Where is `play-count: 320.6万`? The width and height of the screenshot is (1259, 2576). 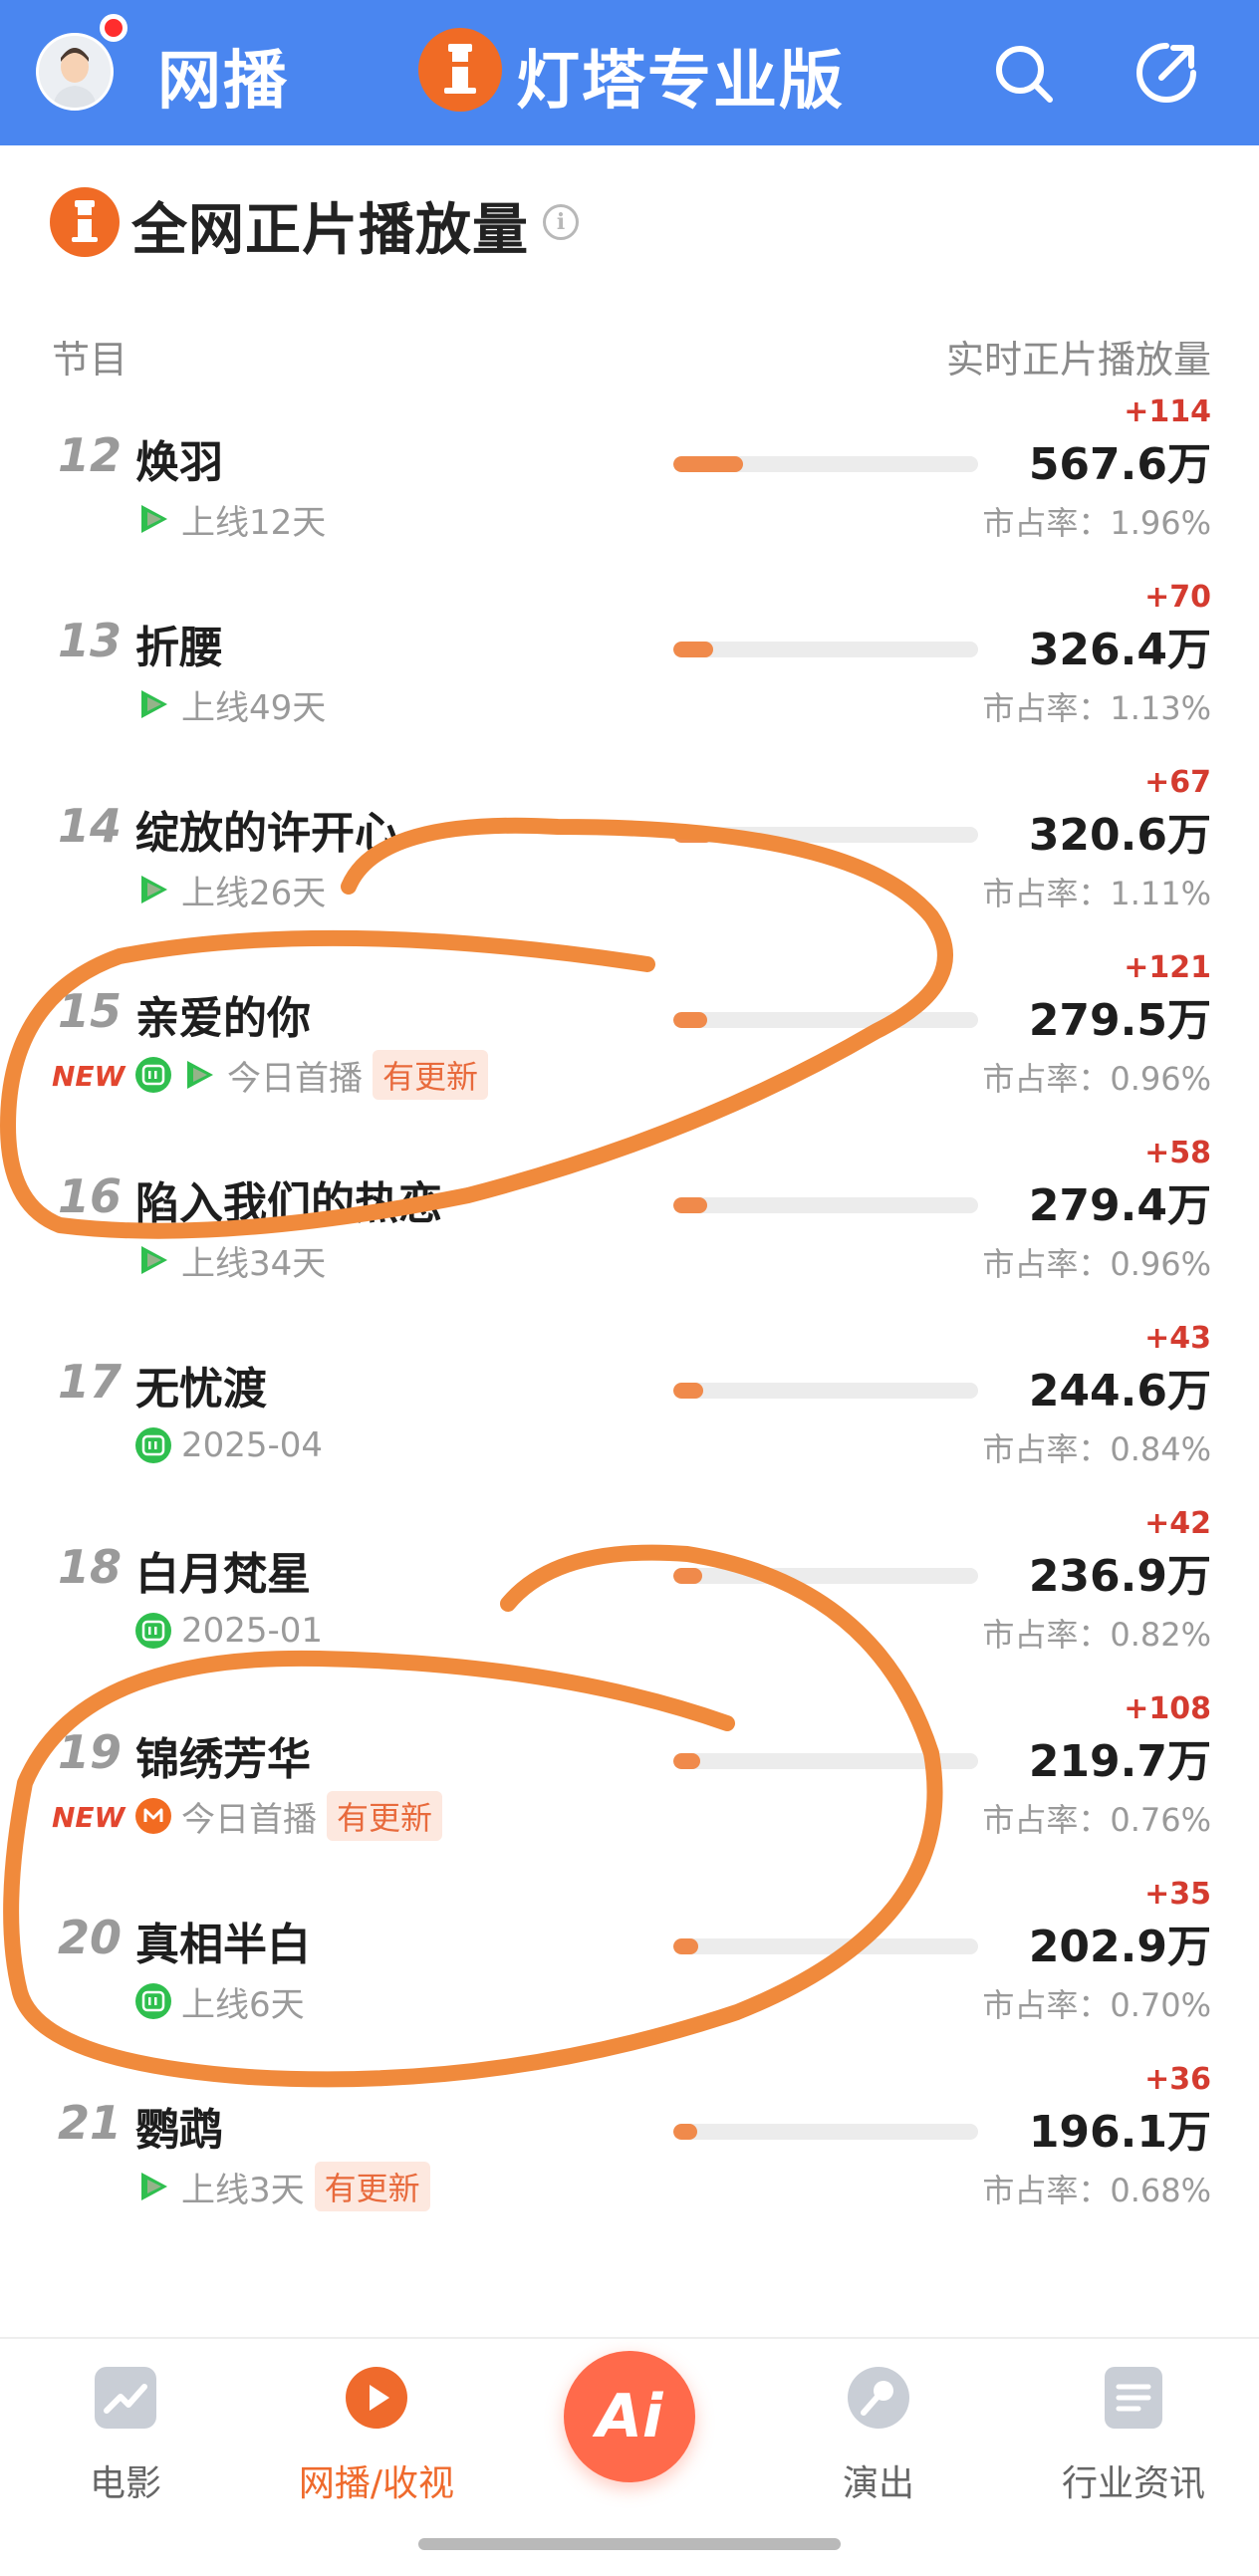
play-count: 320.6万 is located at coordinates (1119, 835).